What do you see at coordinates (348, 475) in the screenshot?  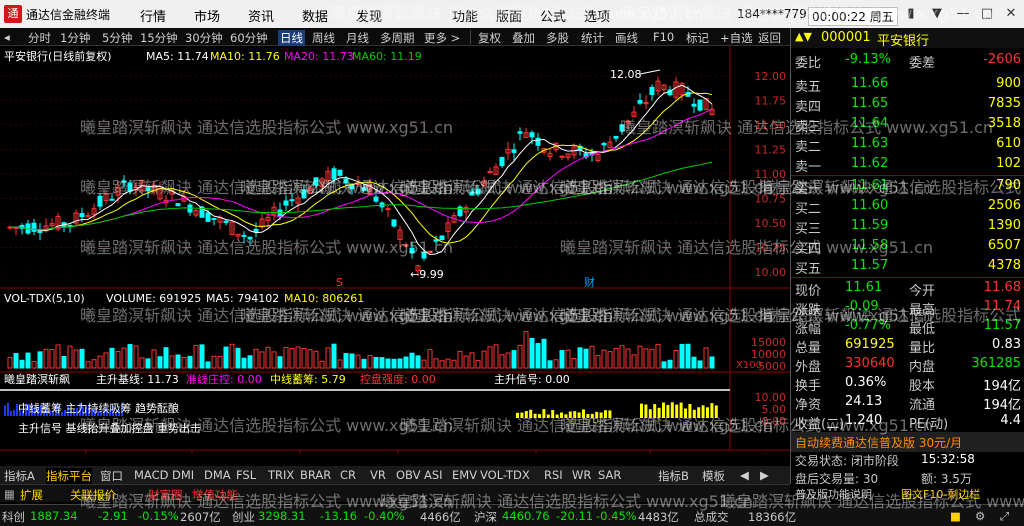 I see `indicator-tab: CR` at bounding box center [348, 475].